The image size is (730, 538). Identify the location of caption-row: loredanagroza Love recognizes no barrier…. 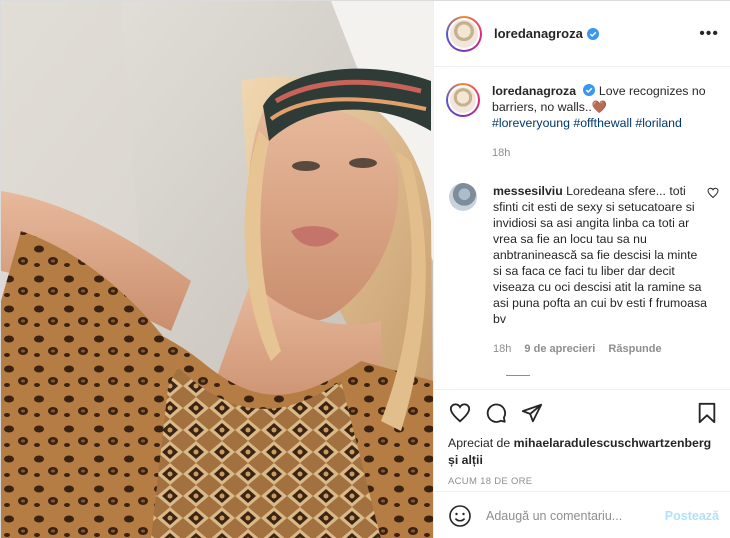
(581, 122).